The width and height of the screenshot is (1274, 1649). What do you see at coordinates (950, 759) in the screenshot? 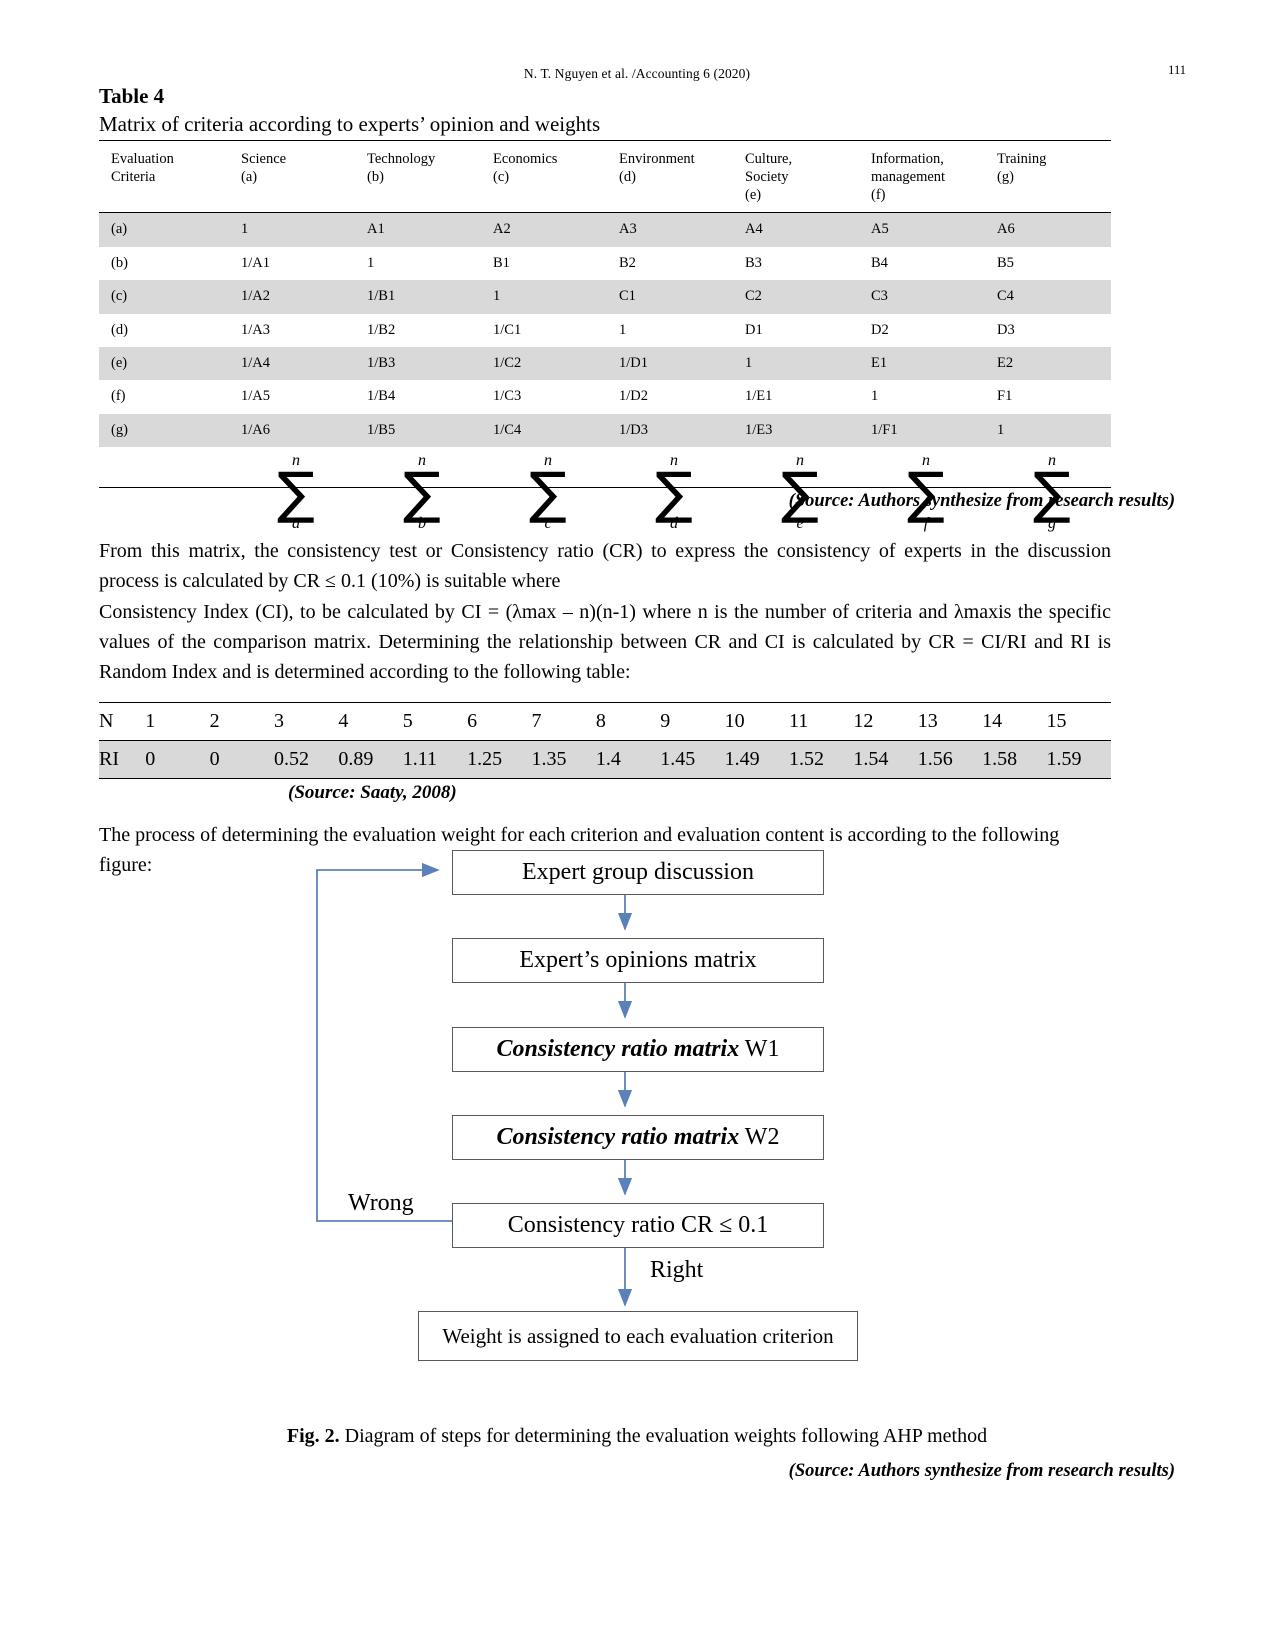
I see `ri-value-cell: 1.56` at bounding box center [950, 759].